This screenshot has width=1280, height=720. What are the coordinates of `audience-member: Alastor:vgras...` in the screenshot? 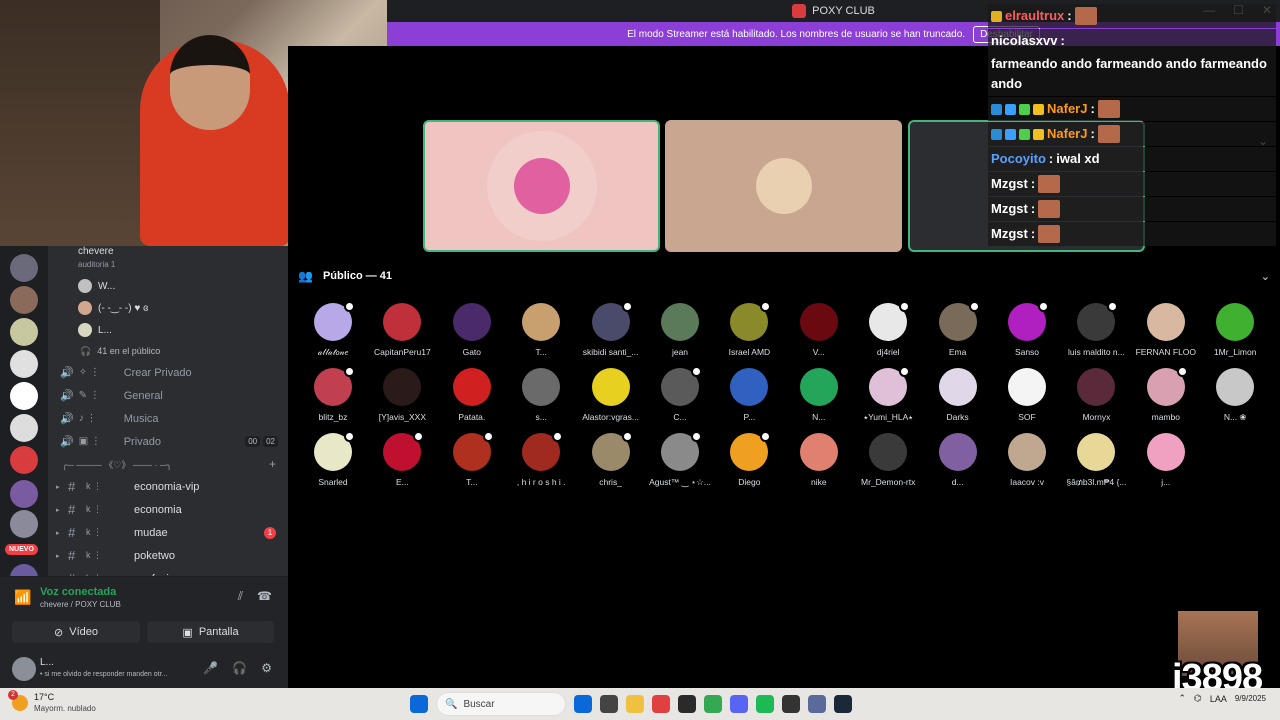 It's located at (611, 398).